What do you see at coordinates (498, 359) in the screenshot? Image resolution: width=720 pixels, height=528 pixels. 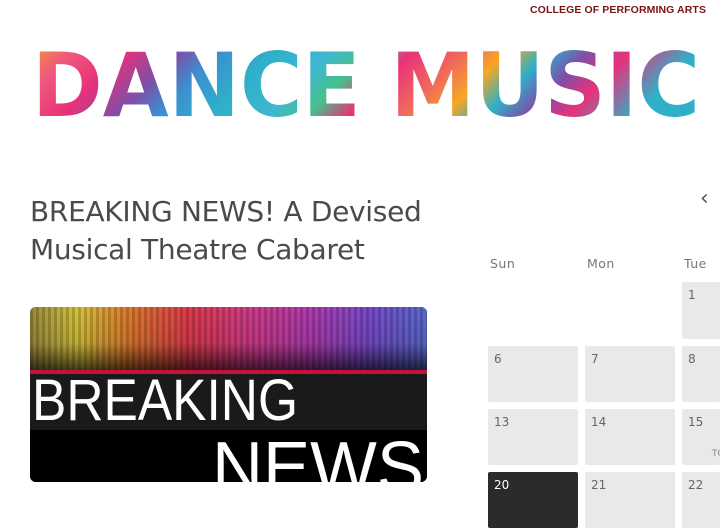 I see `calendar-day-number: 6` at bounding box center [498, 359].